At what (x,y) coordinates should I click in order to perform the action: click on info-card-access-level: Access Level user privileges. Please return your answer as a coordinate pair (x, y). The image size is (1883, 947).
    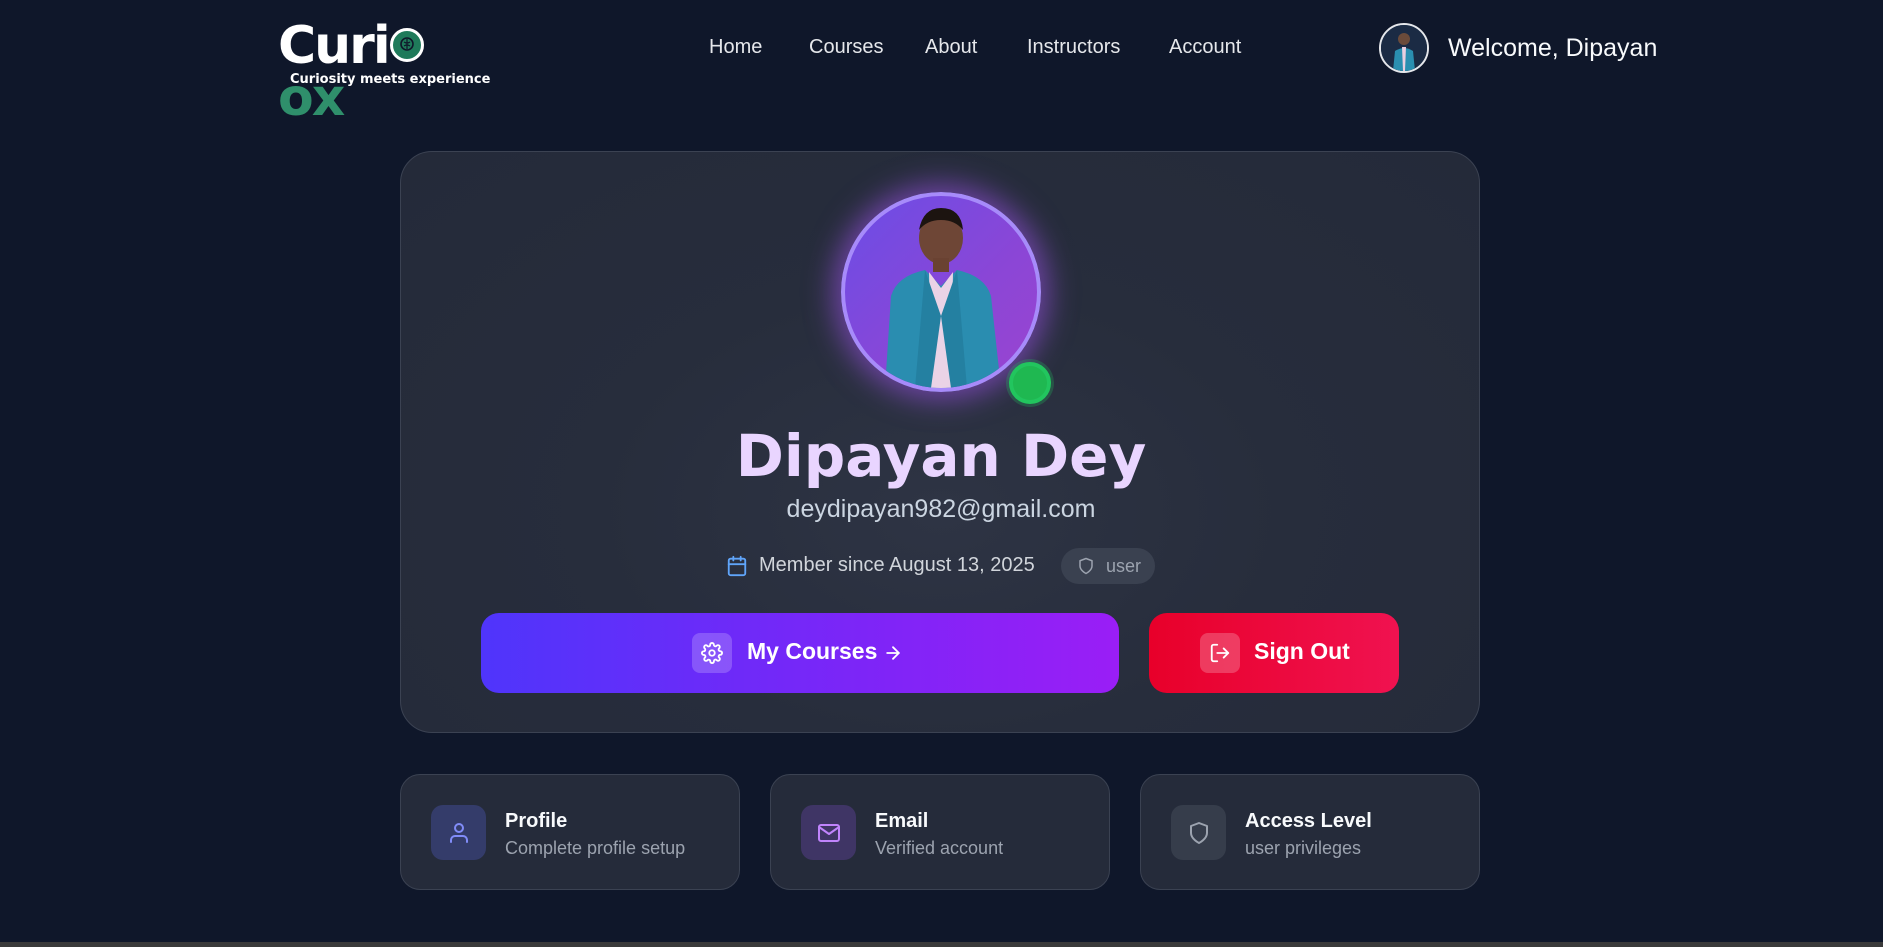
    Looking at the image, I should click on (1310, 832).